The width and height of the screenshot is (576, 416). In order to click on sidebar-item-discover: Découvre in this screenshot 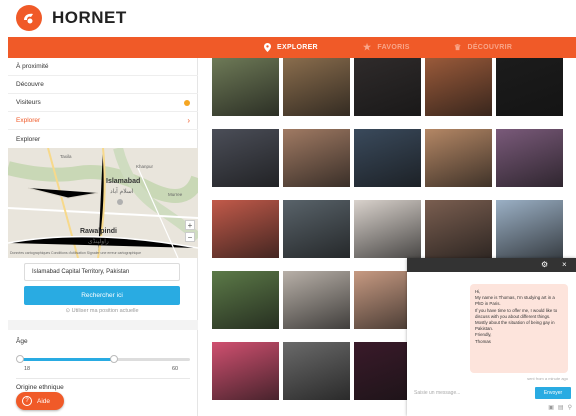, I will do `click(103, 85)`.